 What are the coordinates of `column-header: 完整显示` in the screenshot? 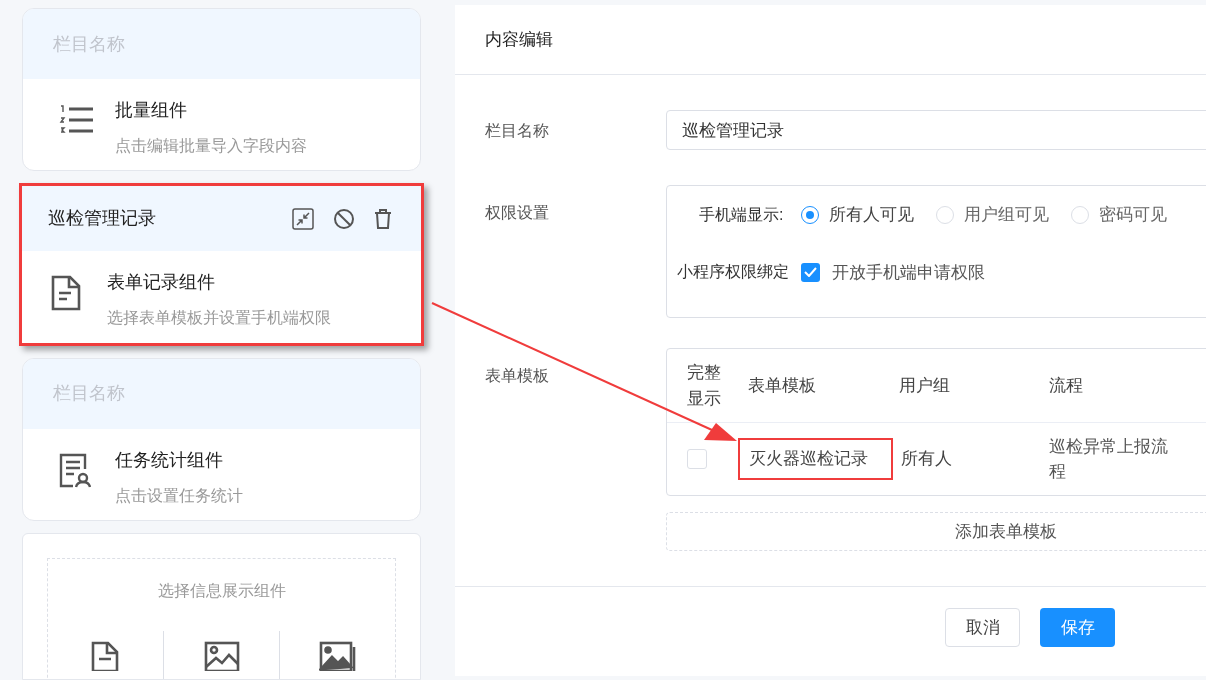 It's located at (704, 385).